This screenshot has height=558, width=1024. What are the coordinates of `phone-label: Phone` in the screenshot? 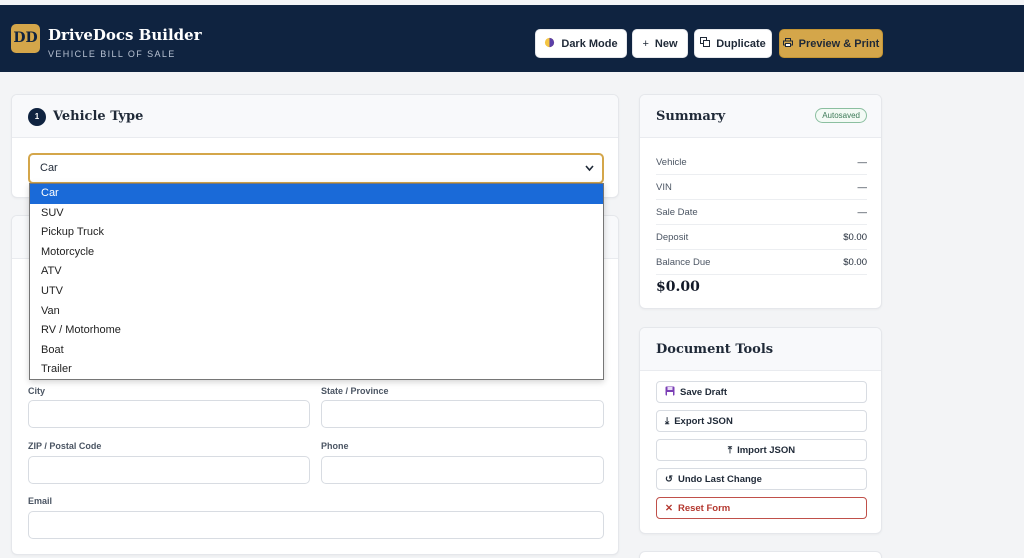 It's located at (335, 446).